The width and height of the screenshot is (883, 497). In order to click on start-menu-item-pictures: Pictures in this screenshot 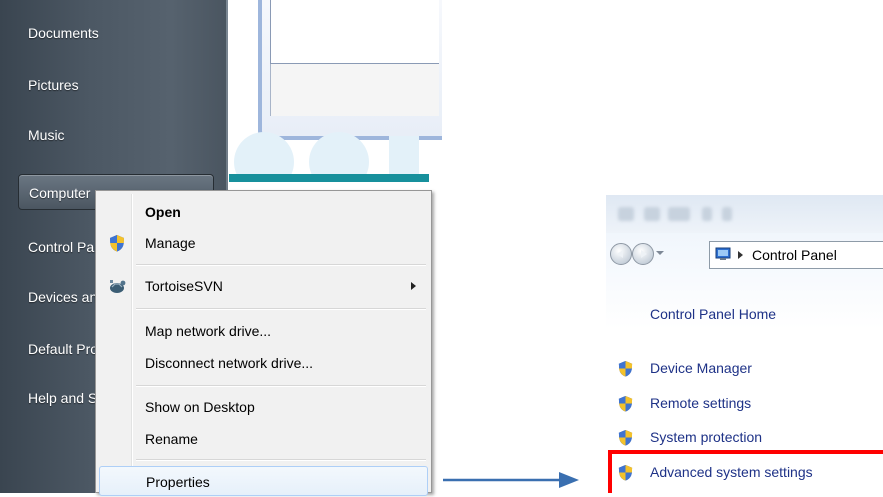, I will do `click(116, 85)`.